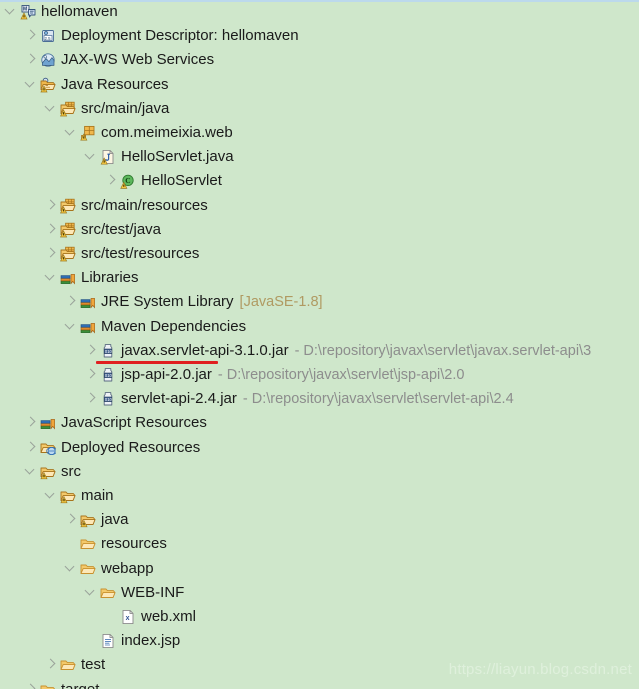 This screenshot has width=639, height=689. What do you see at coordinates (127, 568) in the screenshot?
I see `tree-row-label: webapp` at bounding box center [127, 568].